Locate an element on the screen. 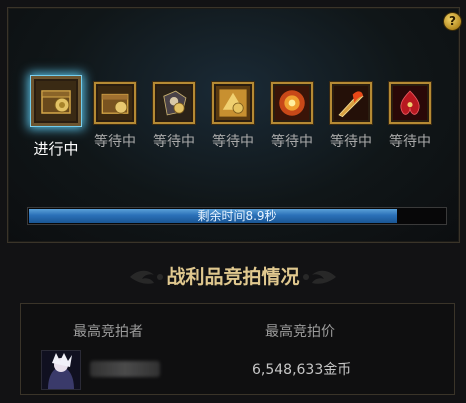 The image size is (466, 403). gauntlet-icon is located at coordinates (174, 103).